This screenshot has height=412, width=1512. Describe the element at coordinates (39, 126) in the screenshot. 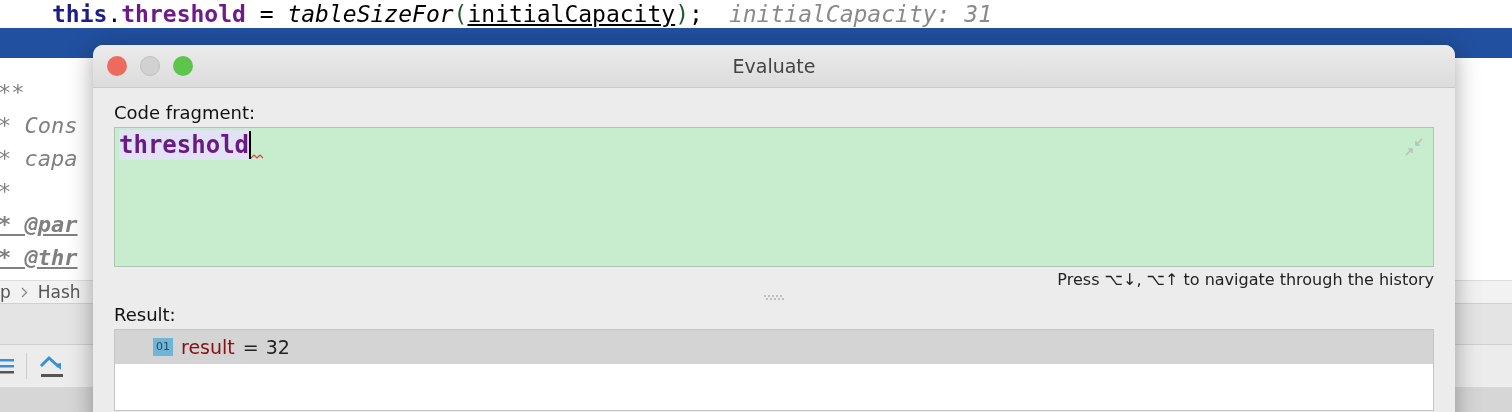

I see `comment-line: * Cons` at that location.